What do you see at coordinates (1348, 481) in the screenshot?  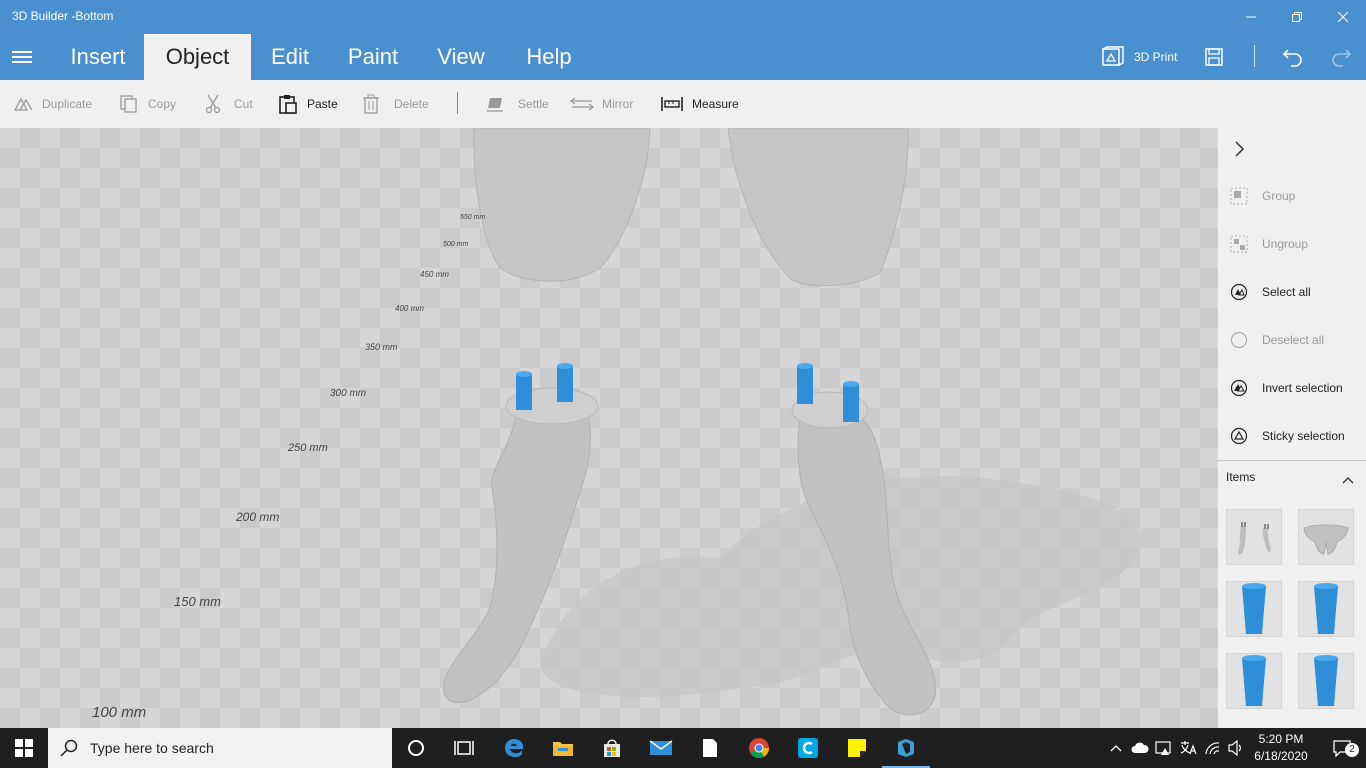 I see `collapse-items-button` at bounding box center [1348, 481].